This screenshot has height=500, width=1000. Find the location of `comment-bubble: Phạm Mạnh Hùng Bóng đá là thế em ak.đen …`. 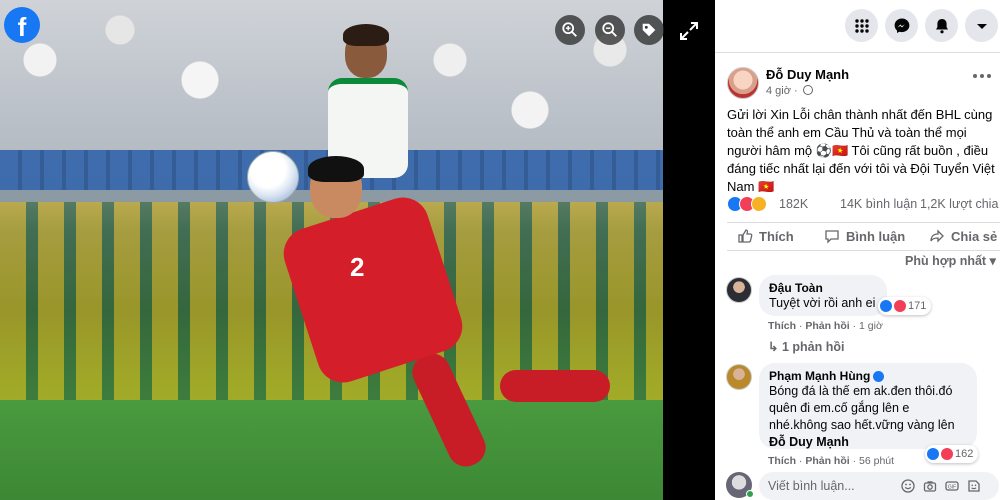

comment-bubble: Phạm Mạnh Hùng Bóng đá là thế em ak.đen … is located at coordinates (868, 406).